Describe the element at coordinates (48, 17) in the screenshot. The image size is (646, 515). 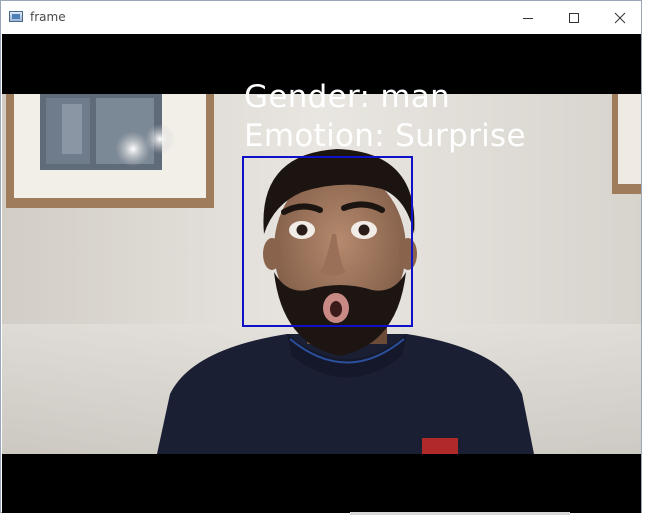
I see `window-title: frame` at that location.